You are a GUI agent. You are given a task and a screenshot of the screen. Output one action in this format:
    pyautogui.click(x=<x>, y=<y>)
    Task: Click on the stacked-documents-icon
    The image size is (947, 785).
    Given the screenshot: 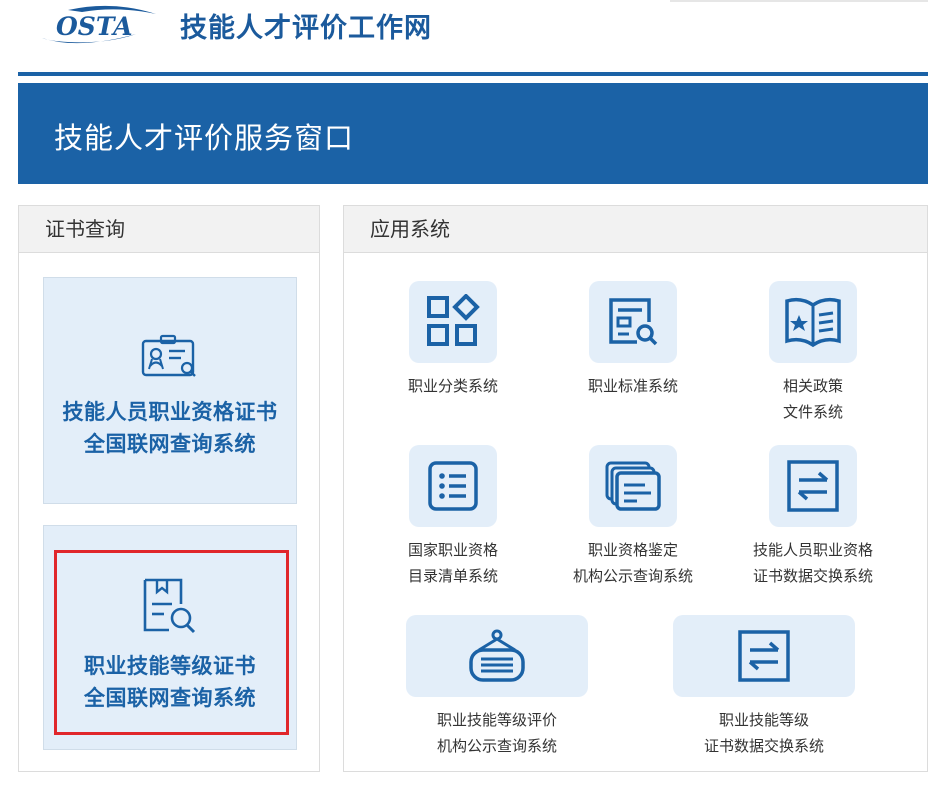 What is the action you would take?
    pyautogui.click(x=633, y=486)
    